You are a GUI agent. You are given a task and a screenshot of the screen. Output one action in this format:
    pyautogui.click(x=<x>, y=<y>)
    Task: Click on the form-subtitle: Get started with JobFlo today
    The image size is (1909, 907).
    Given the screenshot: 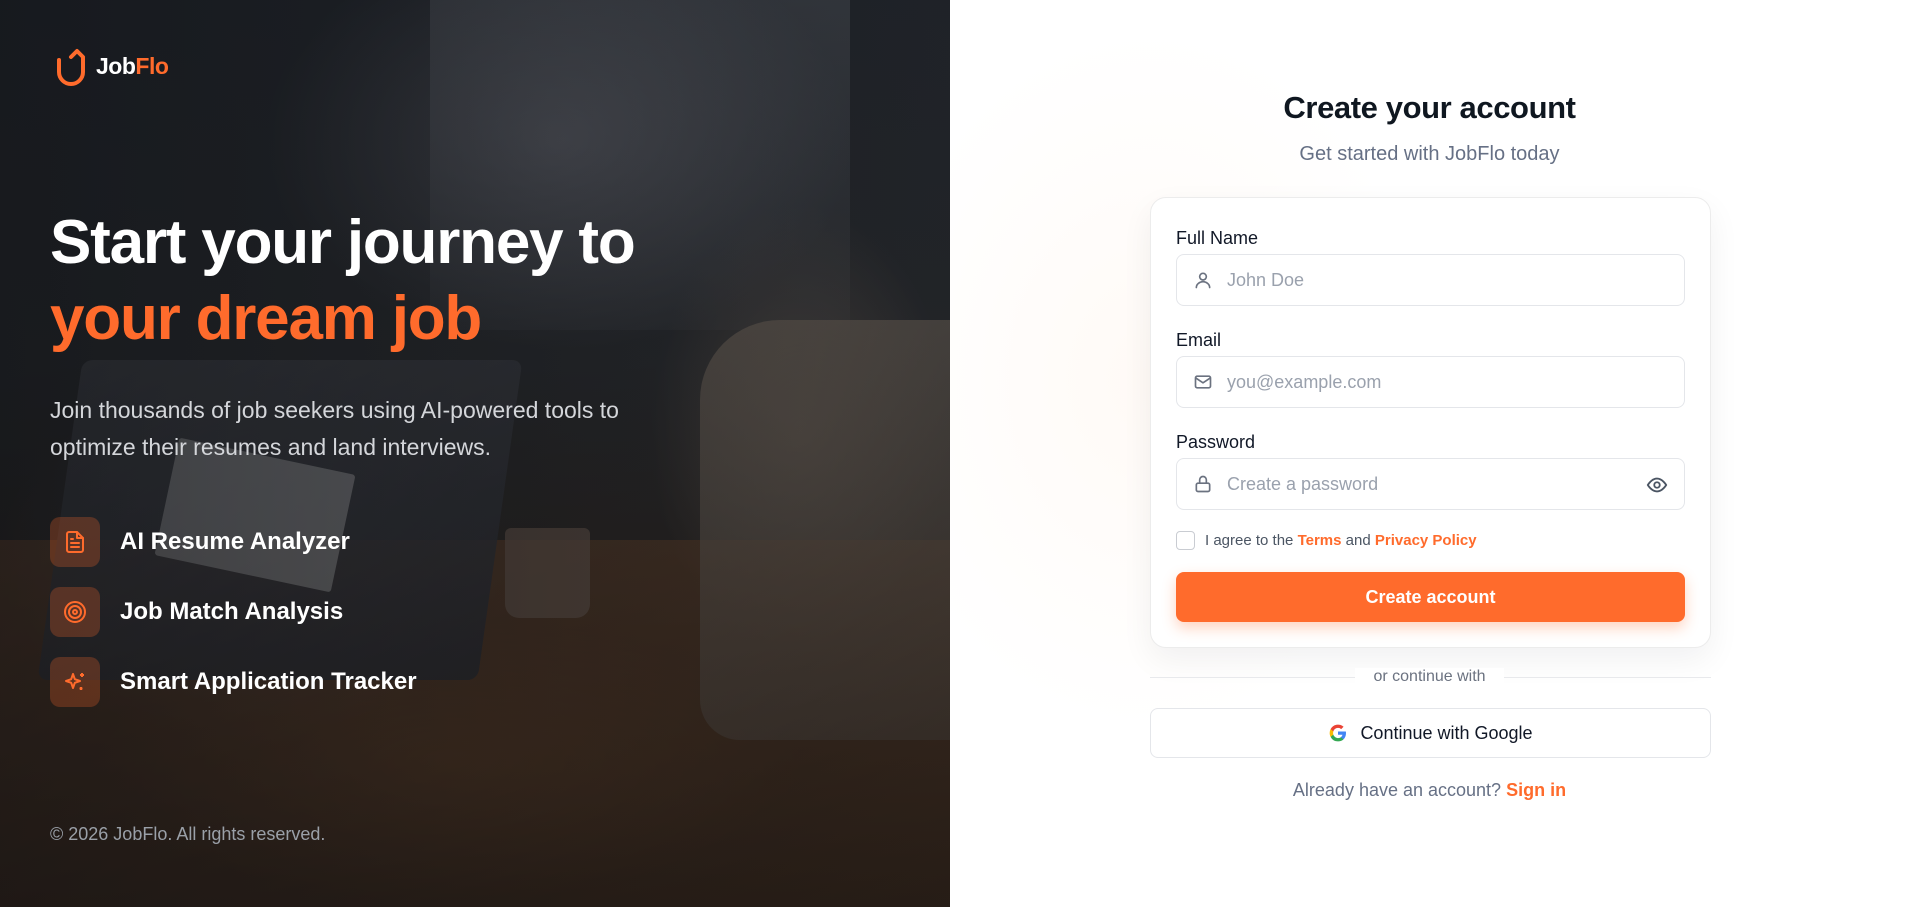 What is the action you would take?
    pyautogui.click(x=1429, y=154)
    